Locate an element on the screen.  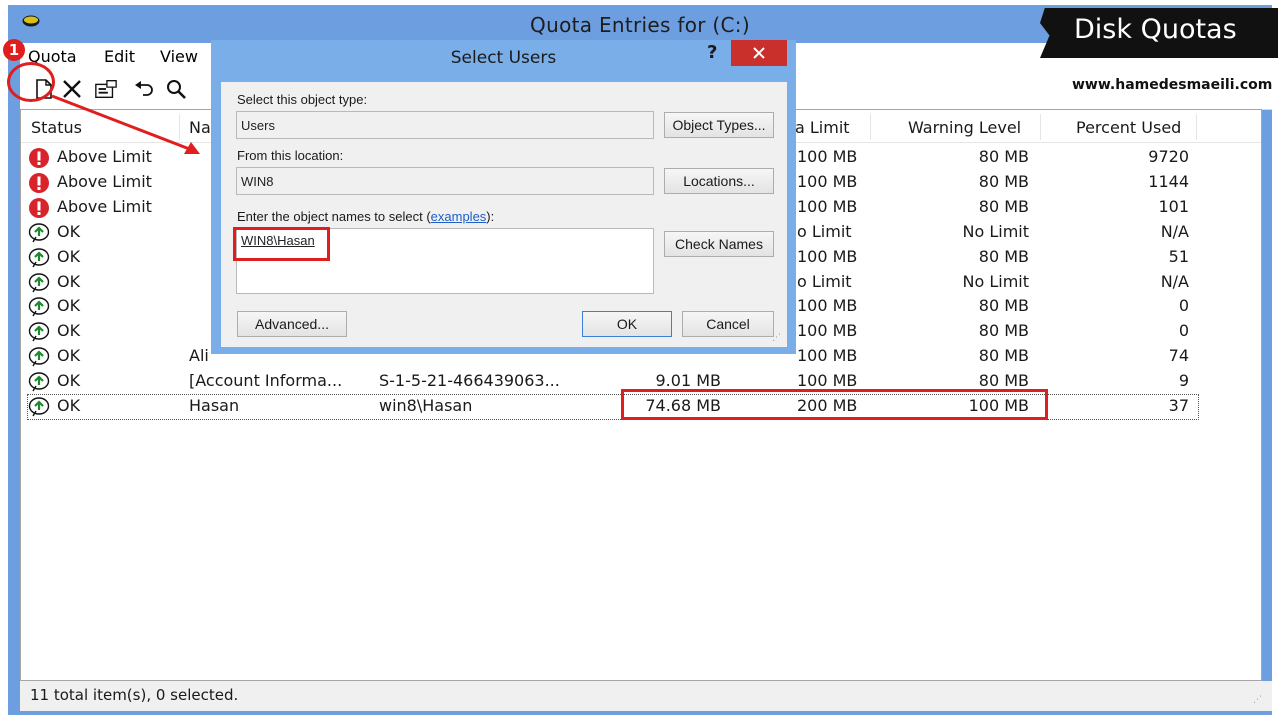
undo-button is located at coordinates (144, 89).